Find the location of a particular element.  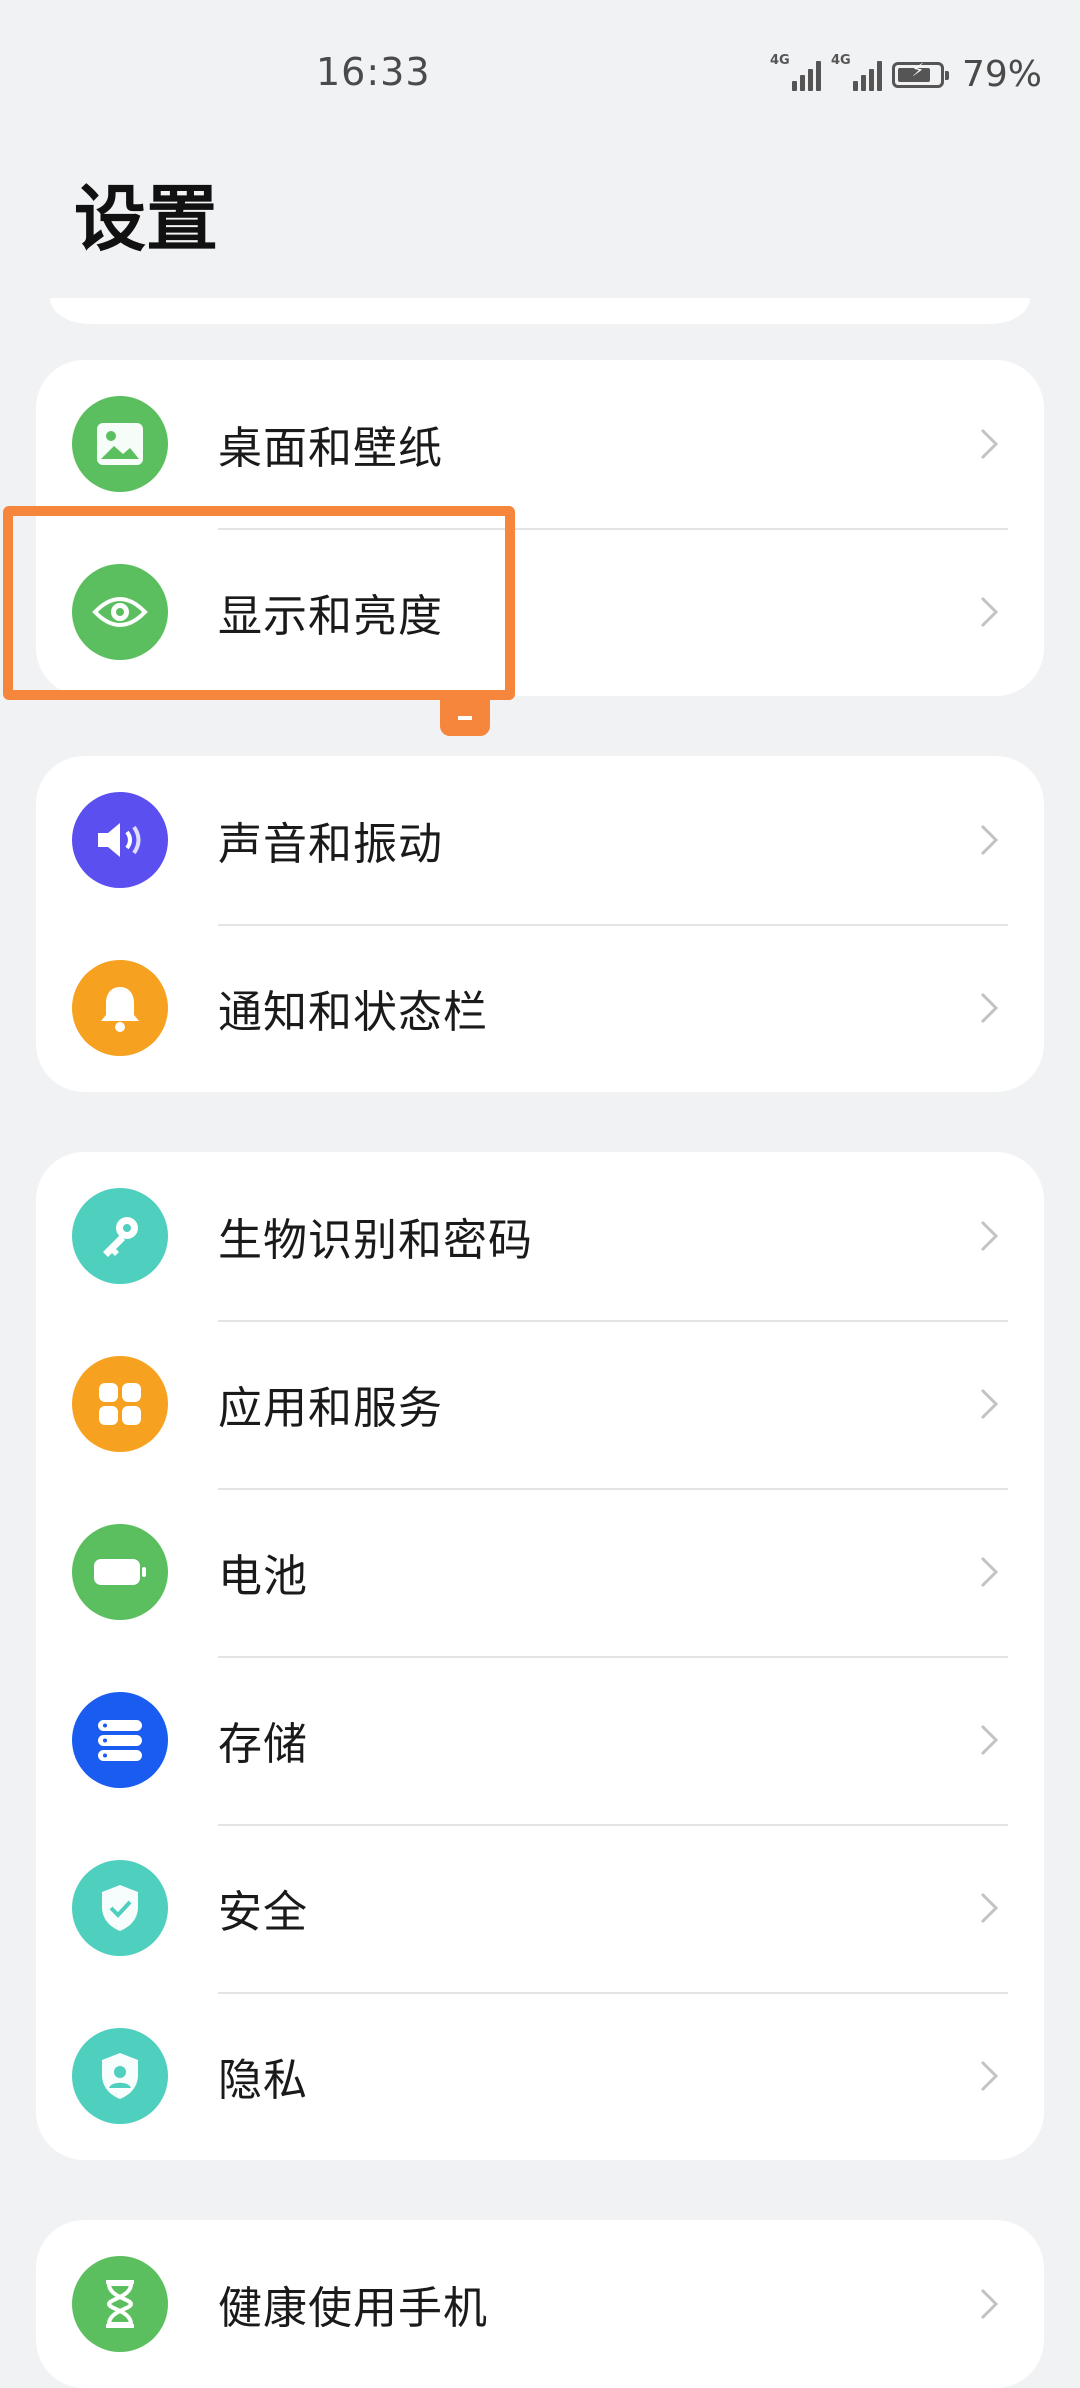

settings-item-label: 健康使用手机 is located at coordinates (353, 2308).